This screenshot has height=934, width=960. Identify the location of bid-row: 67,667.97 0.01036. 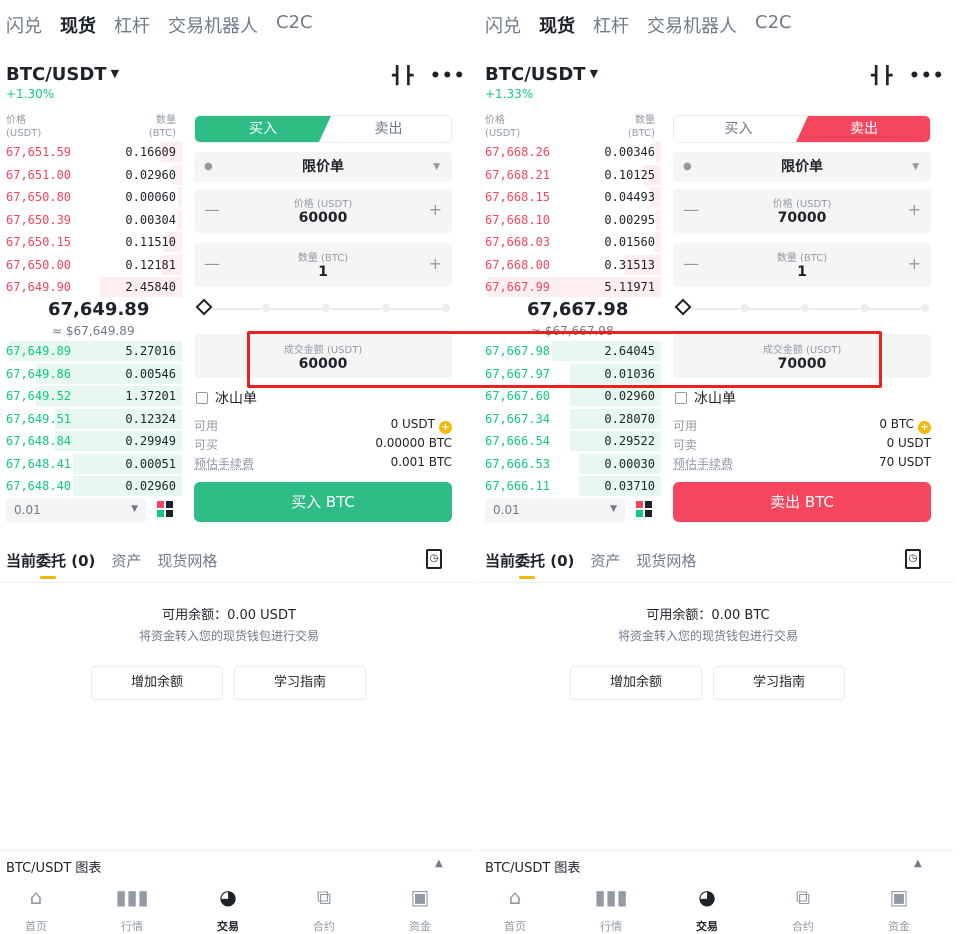
(570, 374).